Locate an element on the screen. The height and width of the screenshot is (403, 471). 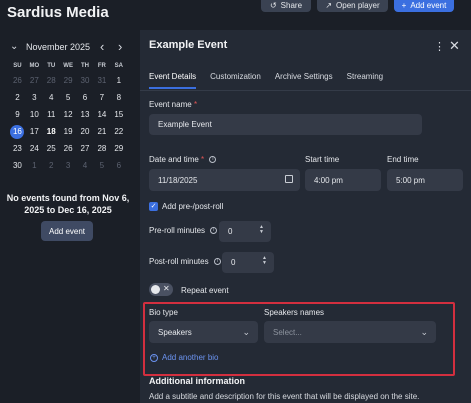
calendar-day: 21 is located at coordinates (101, 131).